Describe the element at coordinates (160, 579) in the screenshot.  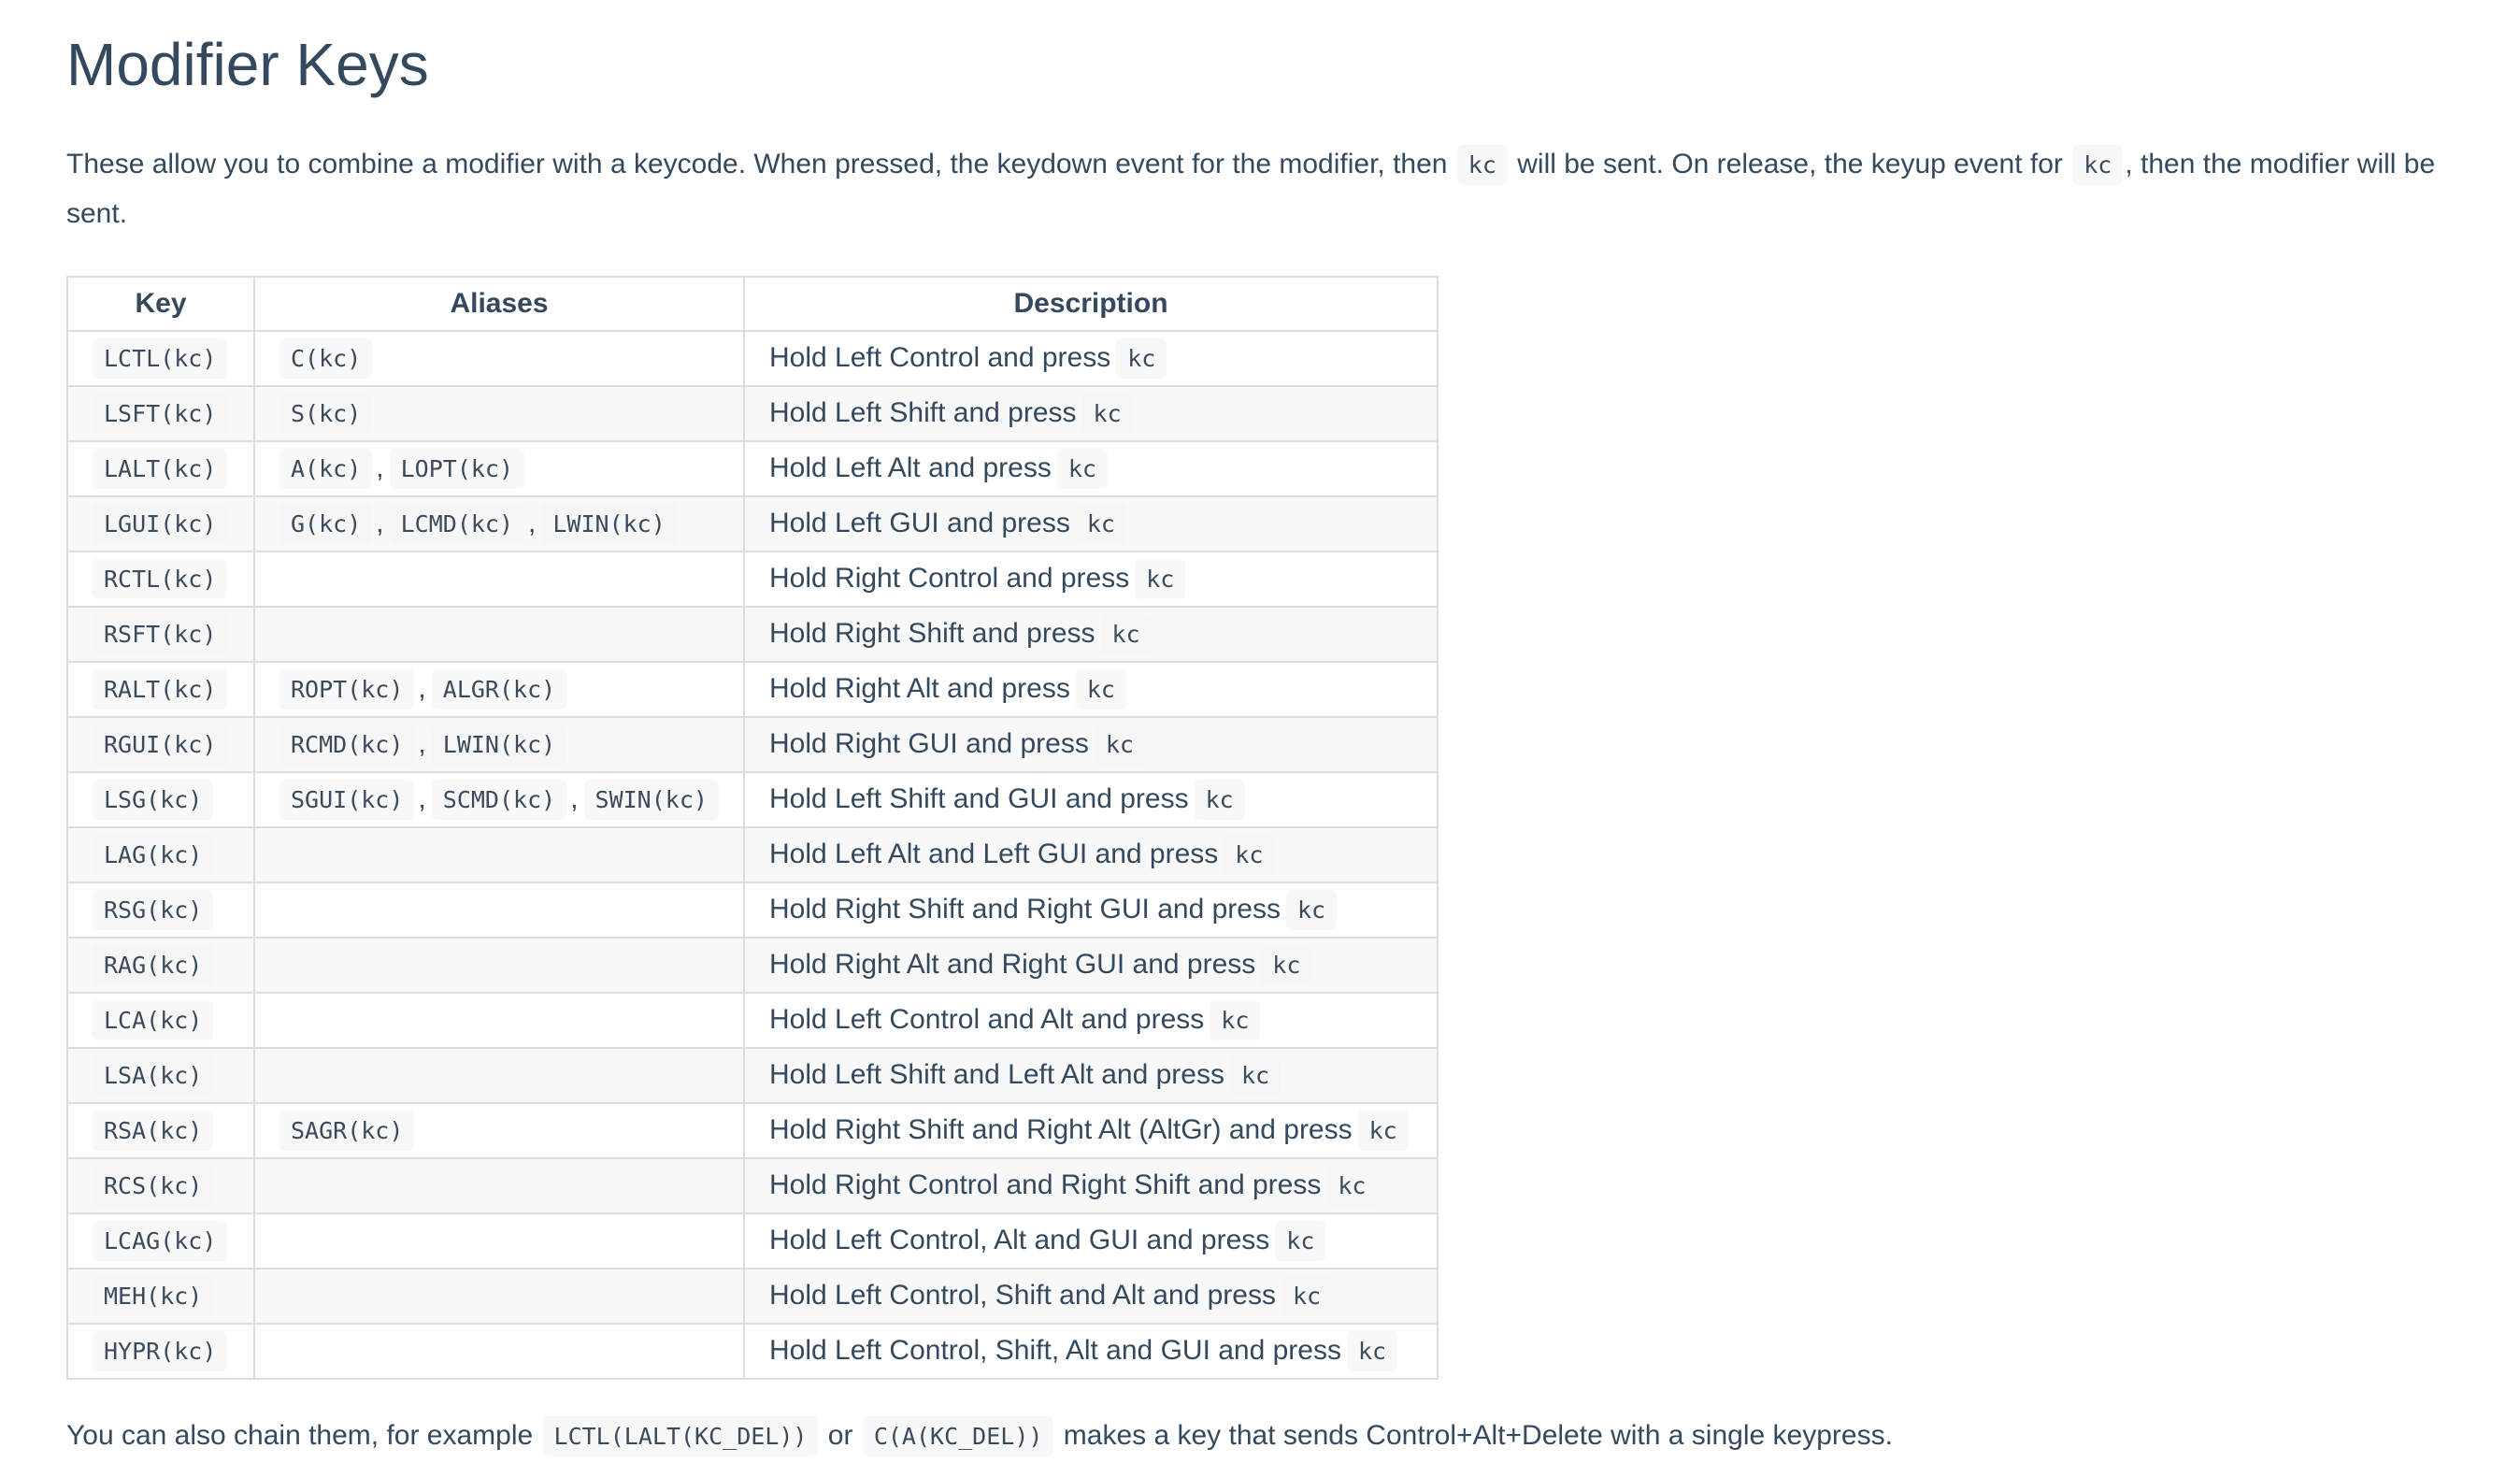
I see `keycode: RCTL(kc)` at that location.